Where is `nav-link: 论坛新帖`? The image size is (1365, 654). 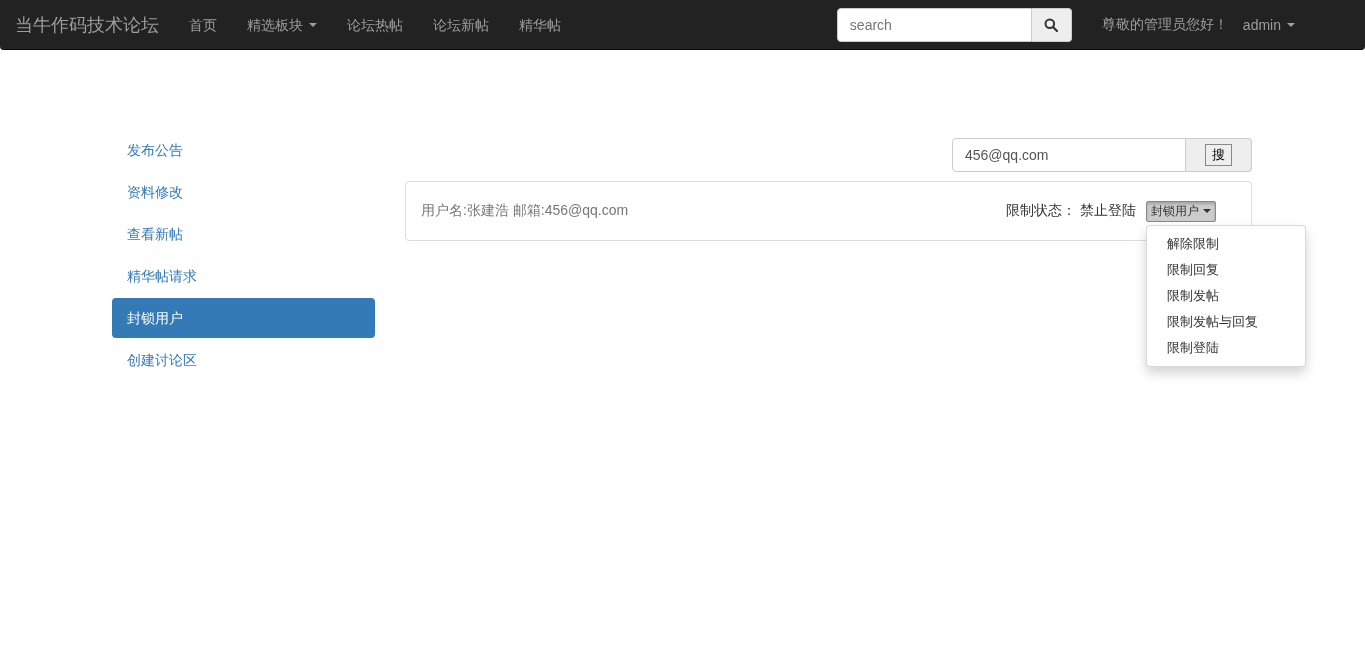 nav-link: 论坛新帖 is located at coordinates (461, 25).